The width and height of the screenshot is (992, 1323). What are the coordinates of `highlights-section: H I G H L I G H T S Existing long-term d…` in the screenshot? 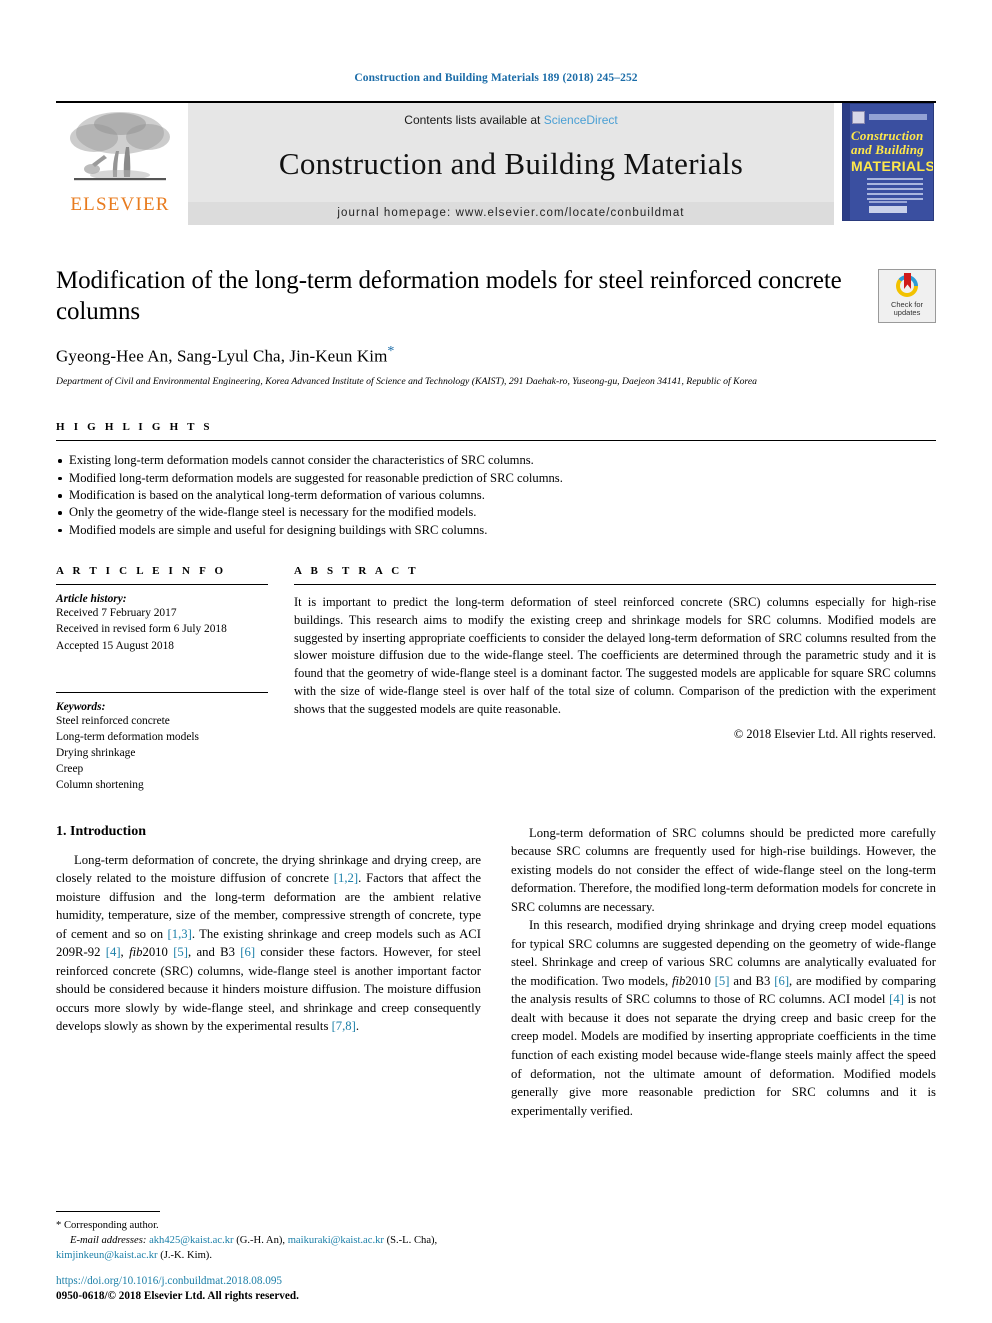 It's located at (496, 480).